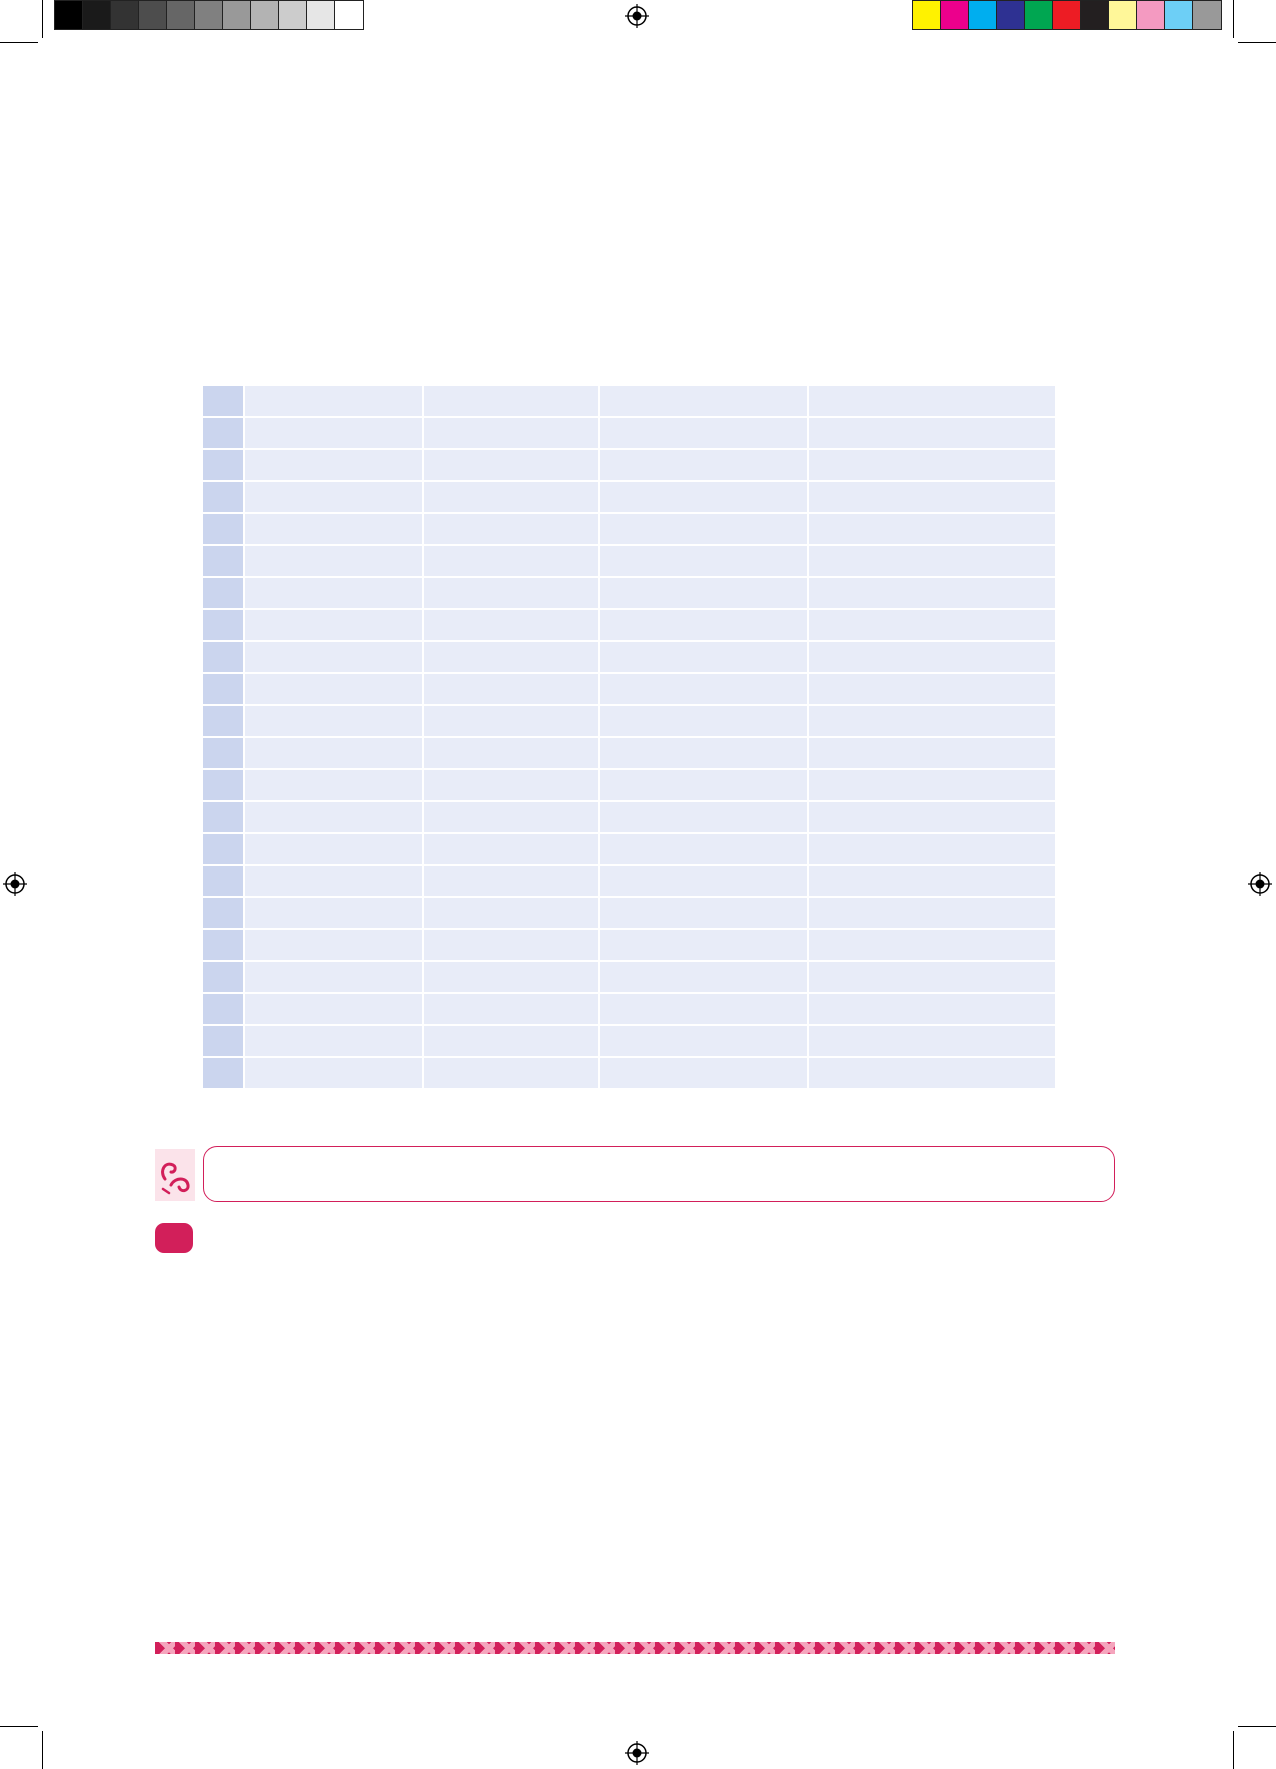 The width and height of the screenshot is (1276, 1769). I want to click on footer-decorative-stripe, so click(635, 1648).